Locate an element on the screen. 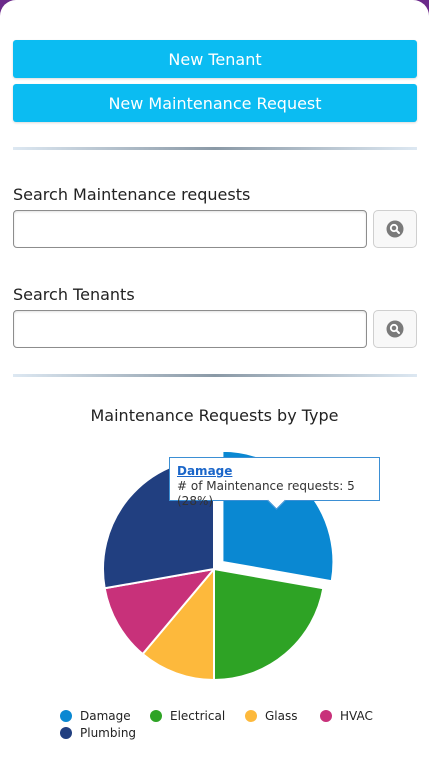 The height and width of the screenshot is (760, 429). legend-label: Plumbing is located at coordinates (108, 733).